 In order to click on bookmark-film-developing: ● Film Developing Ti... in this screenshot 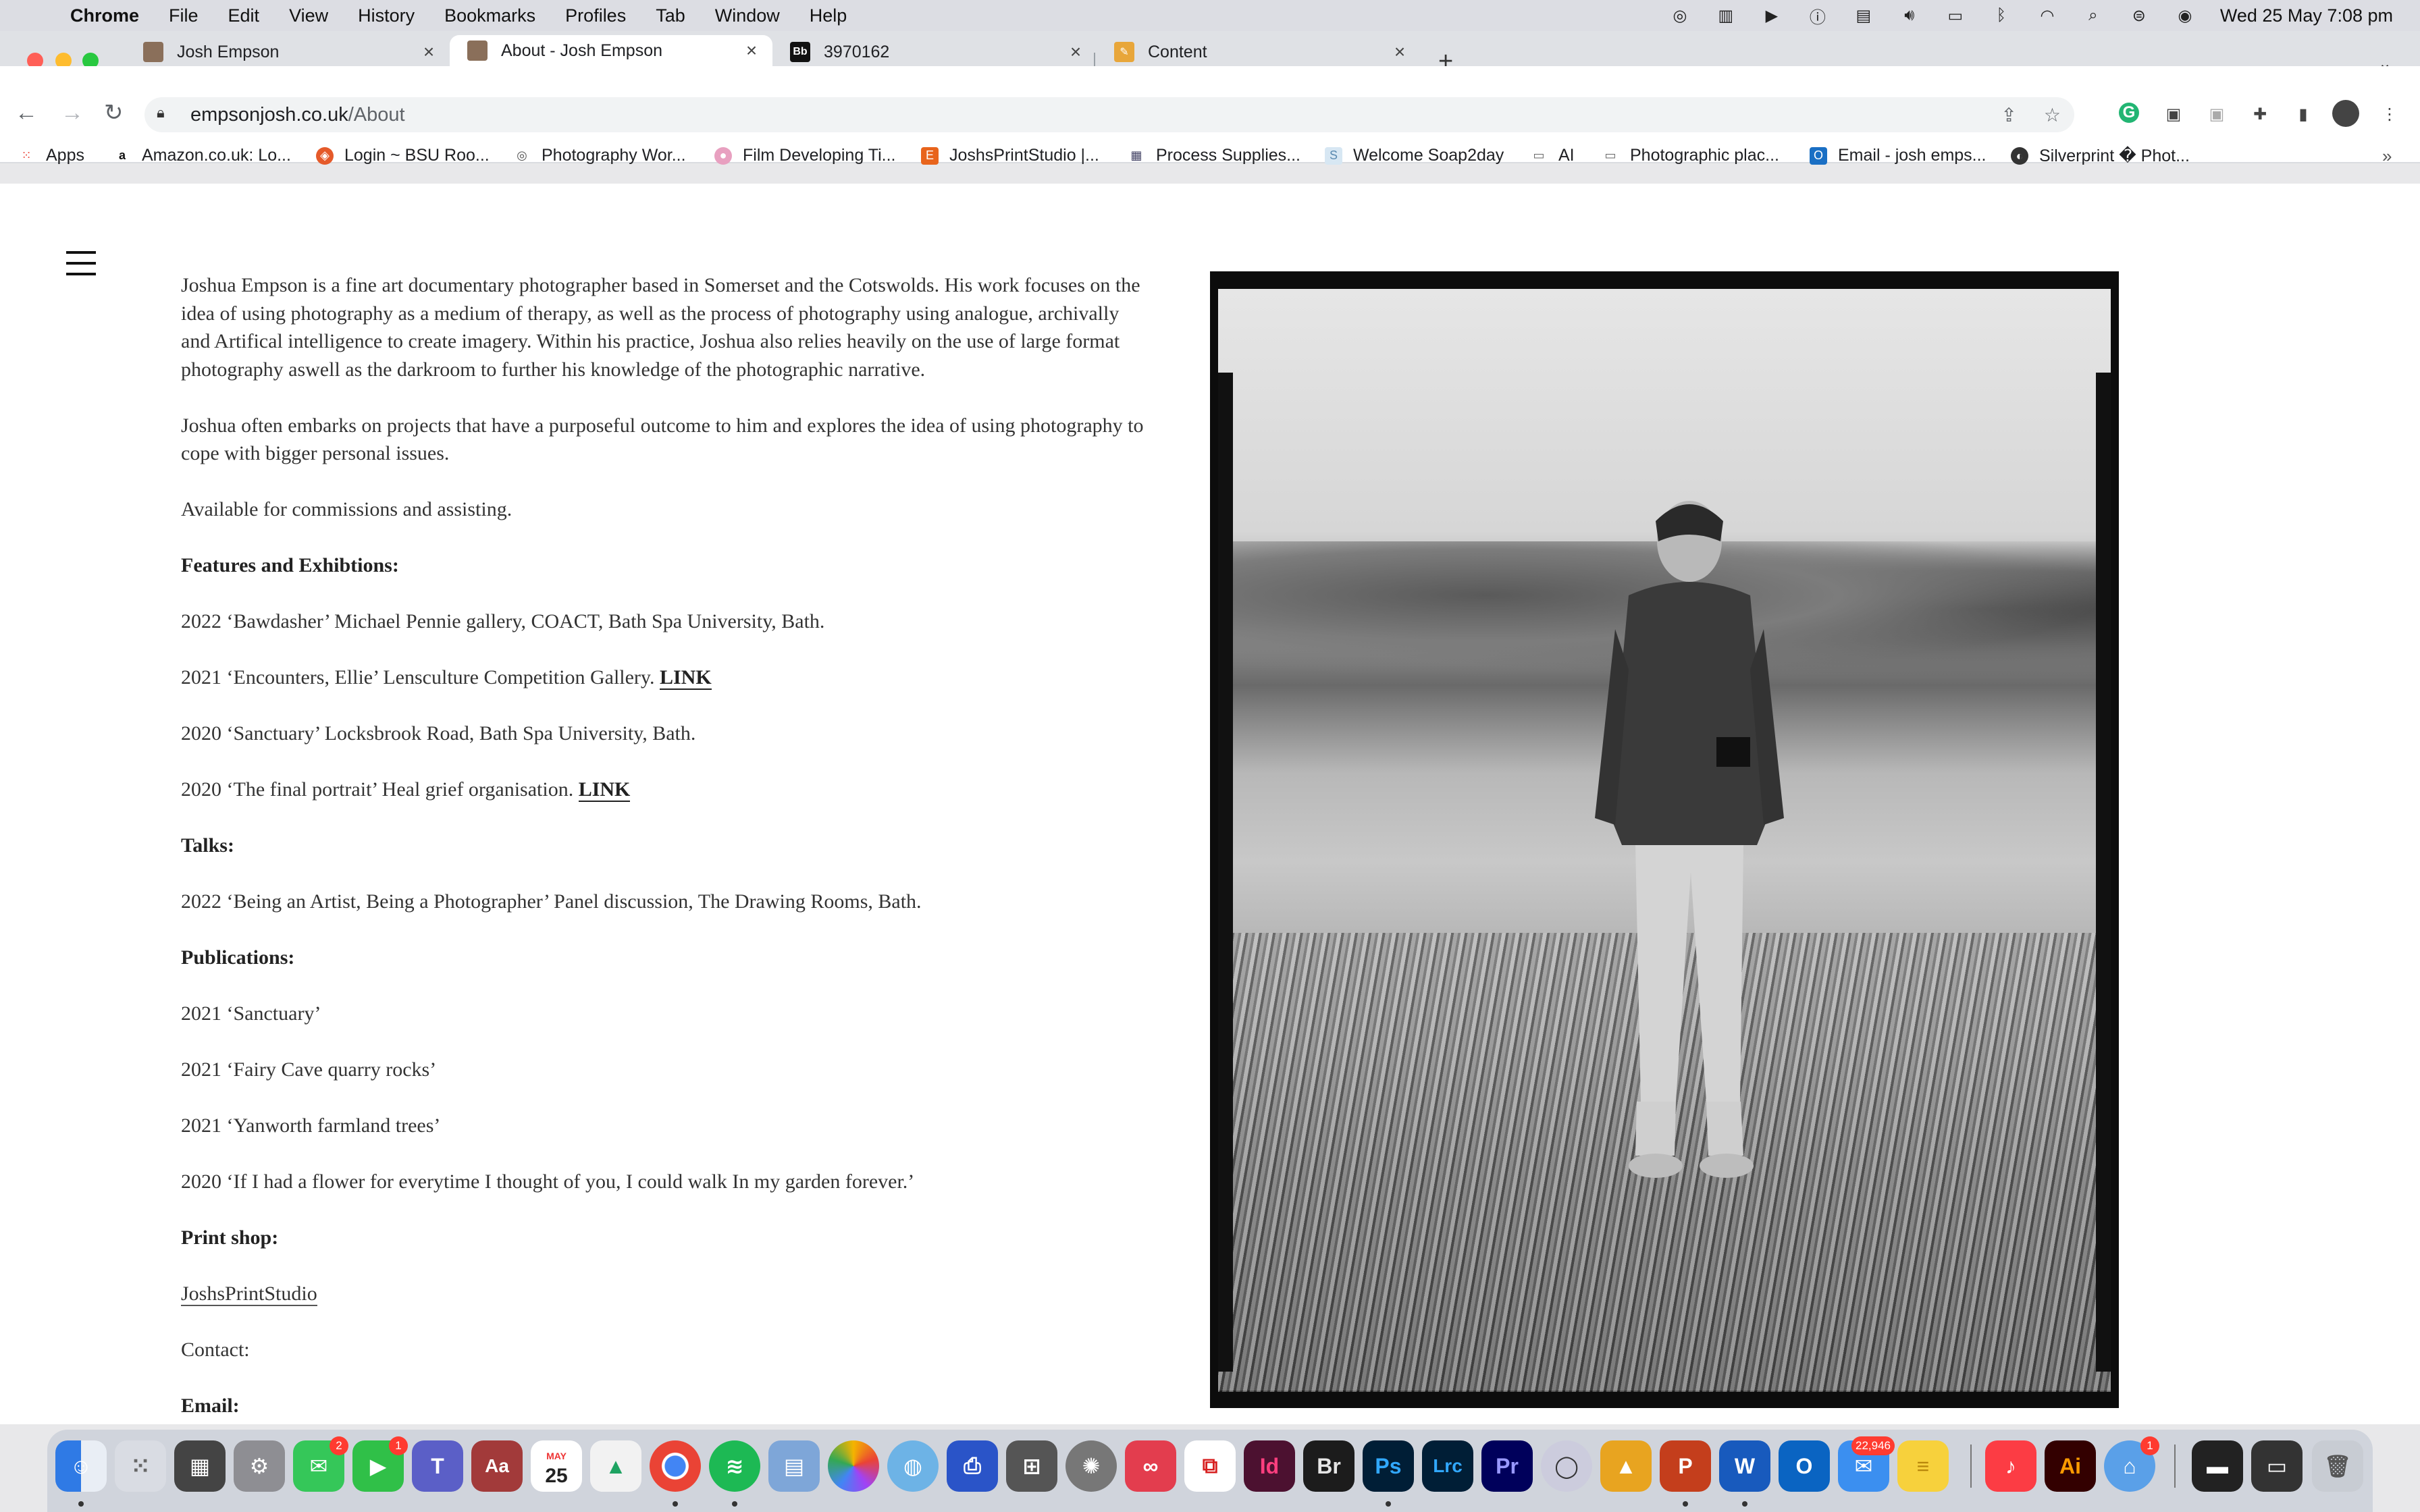, I will do `click(804, 155)`.